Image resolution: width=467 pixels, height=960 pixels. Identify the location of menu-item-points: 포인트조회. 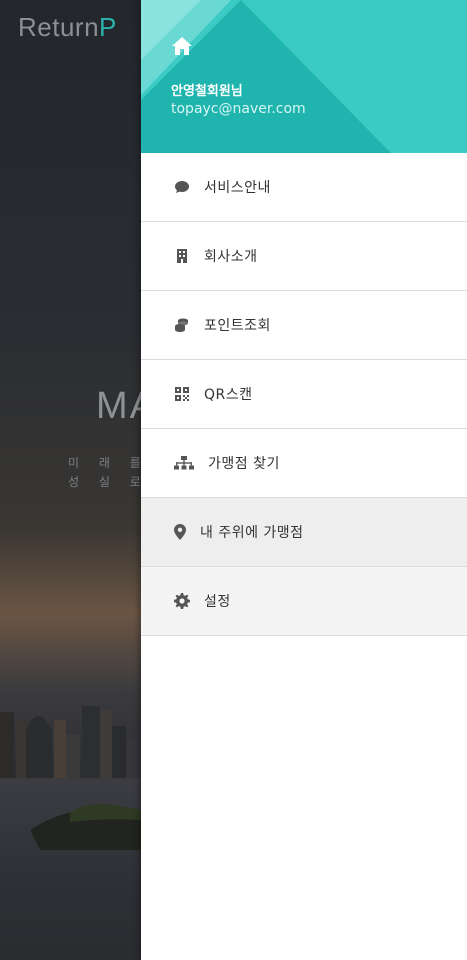
(304, 325).